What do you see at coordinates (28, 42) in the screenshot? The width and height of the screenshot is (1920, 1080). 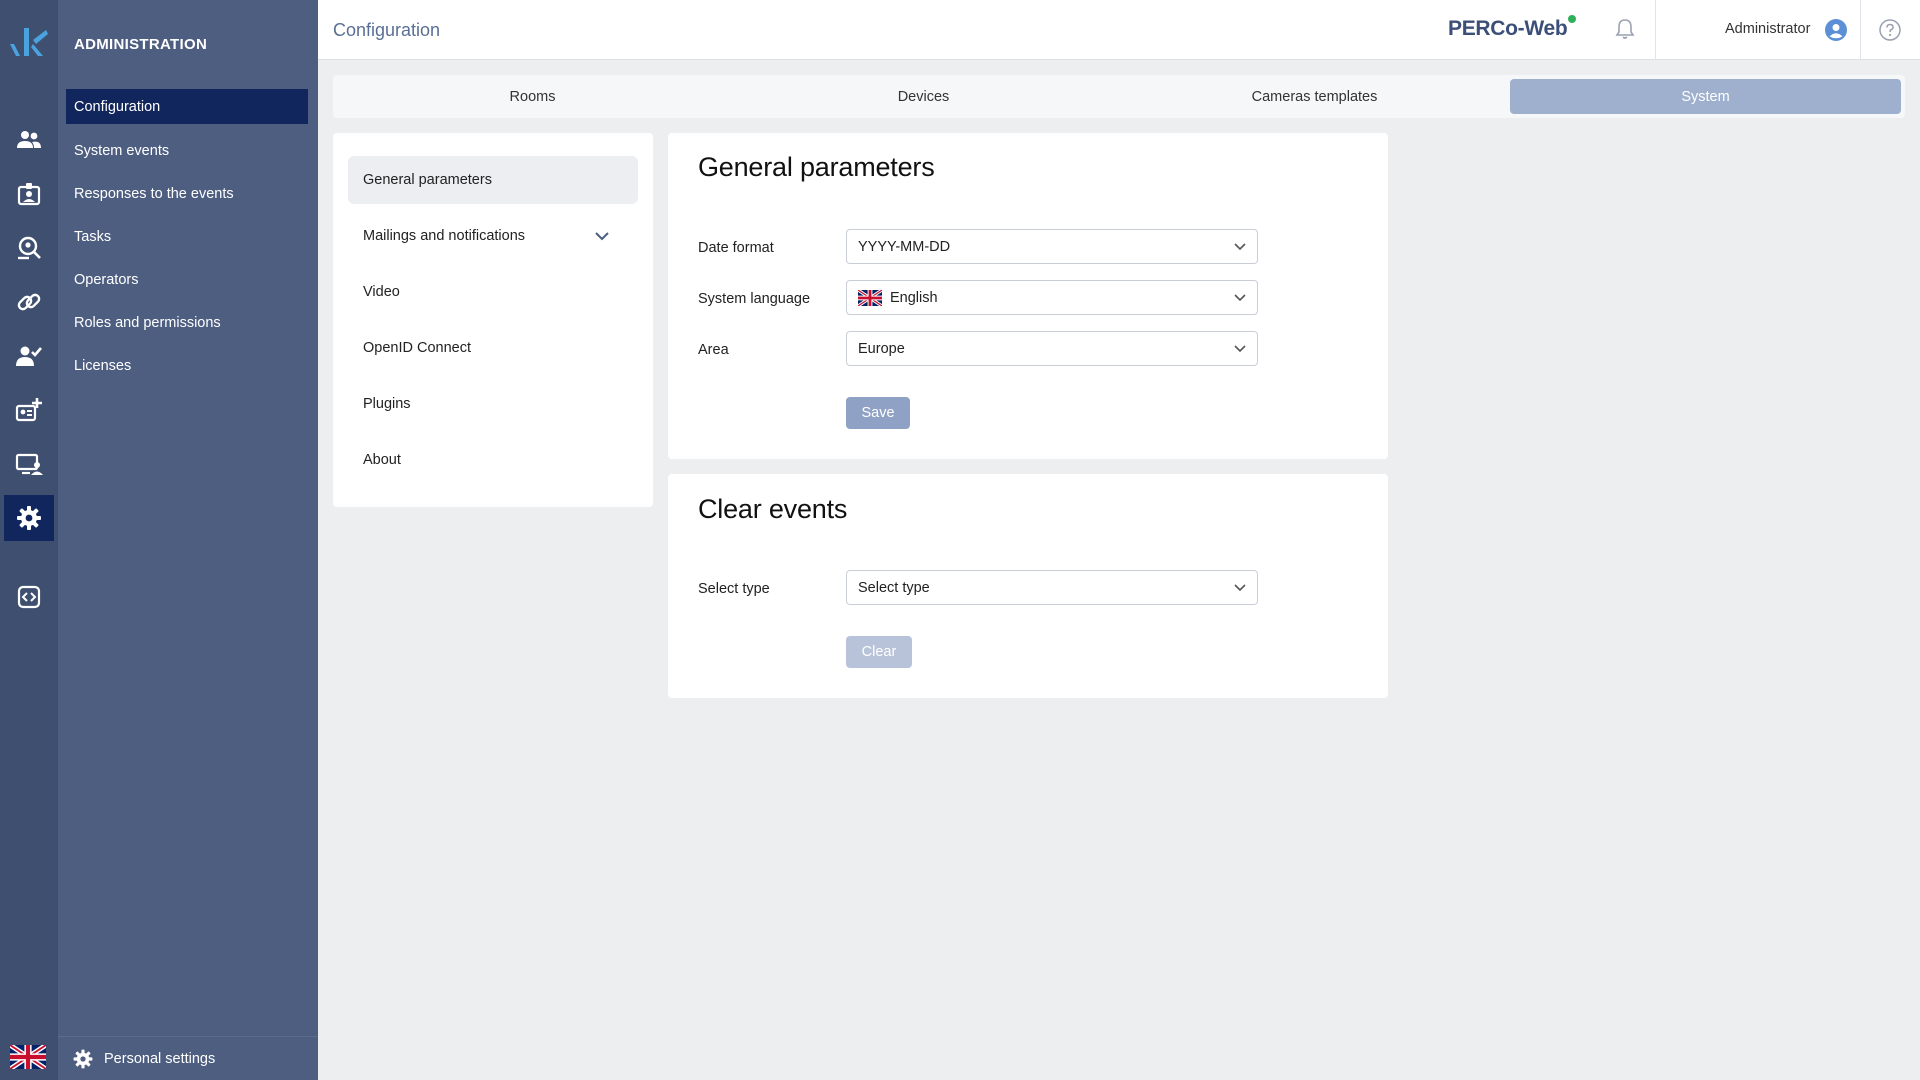 I see `logo-icon` at bounding box center [28, 42].